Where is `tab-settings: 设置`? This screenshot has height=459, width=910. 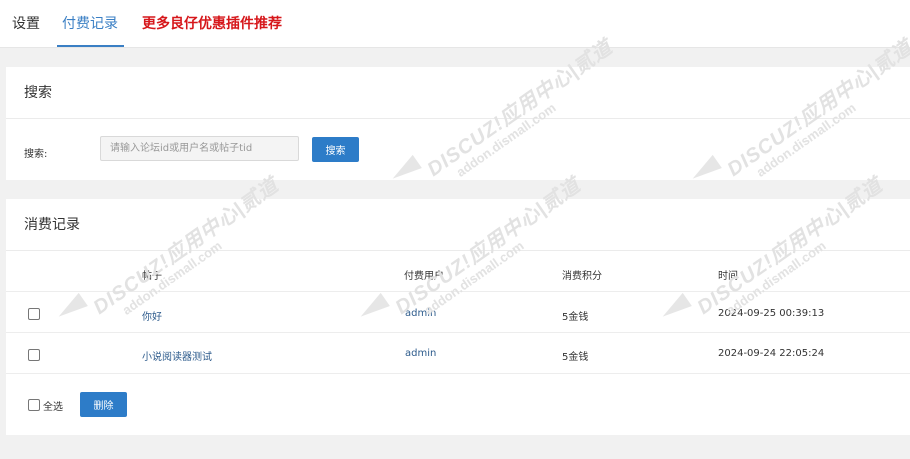 tab-settings: 设置 is located at coordinates (26, 24).